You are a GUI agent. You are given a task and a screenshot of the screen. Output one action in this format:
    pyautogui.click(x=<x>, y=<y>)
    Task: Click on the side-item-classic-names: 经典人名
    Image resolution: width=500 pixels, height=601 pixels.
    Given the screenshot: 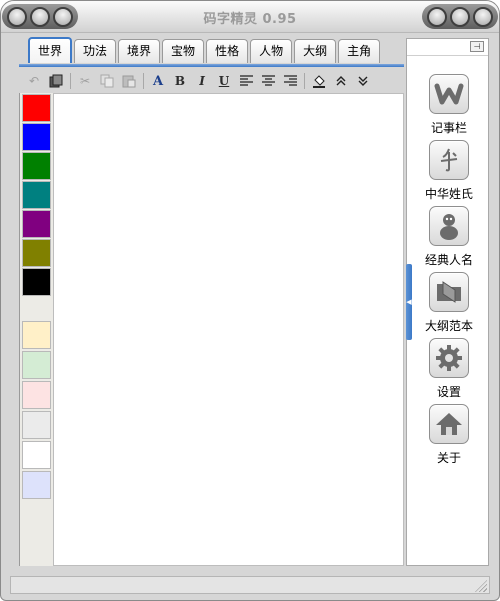 What is the action you would take?
    pyautogui.click(x=449, y=237)
    